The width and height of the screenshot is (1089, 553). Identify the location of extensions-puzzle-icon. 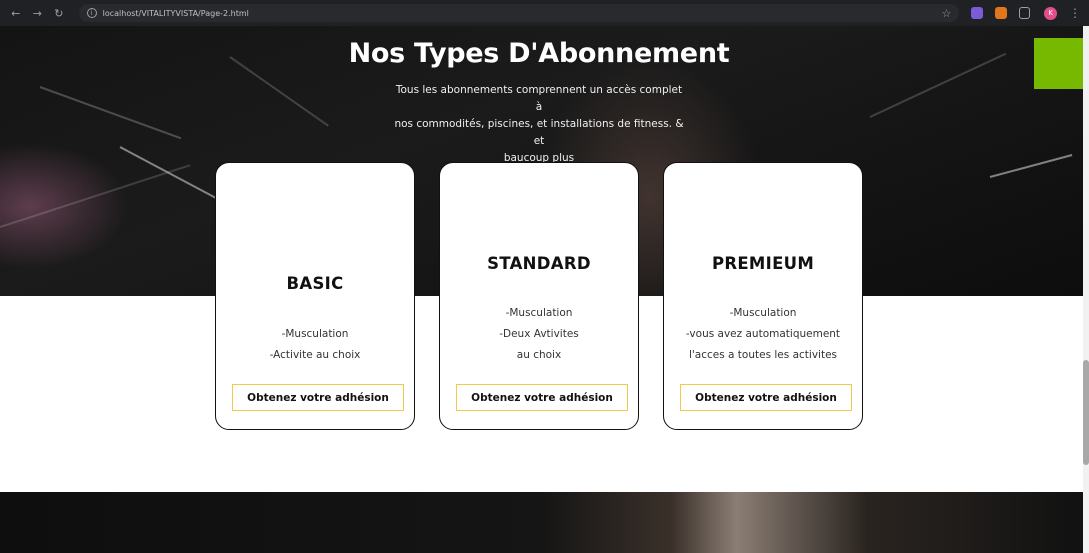
(1024, 13).